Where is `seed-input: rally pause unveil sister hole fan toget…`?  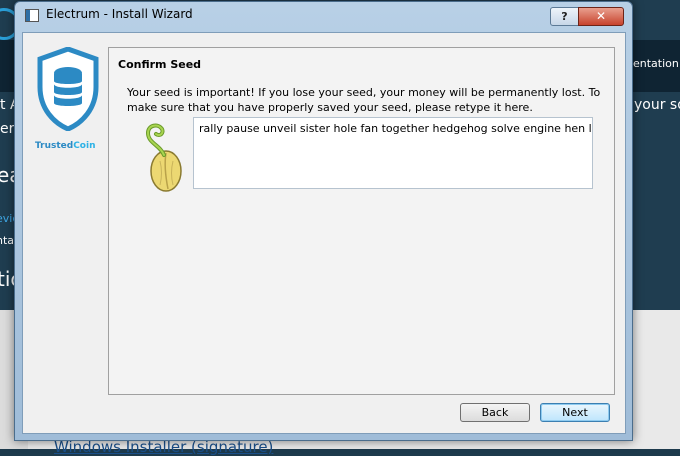 seed-input: rally pause unveil sister hole fan toget… is located at coordinates (393, 153).